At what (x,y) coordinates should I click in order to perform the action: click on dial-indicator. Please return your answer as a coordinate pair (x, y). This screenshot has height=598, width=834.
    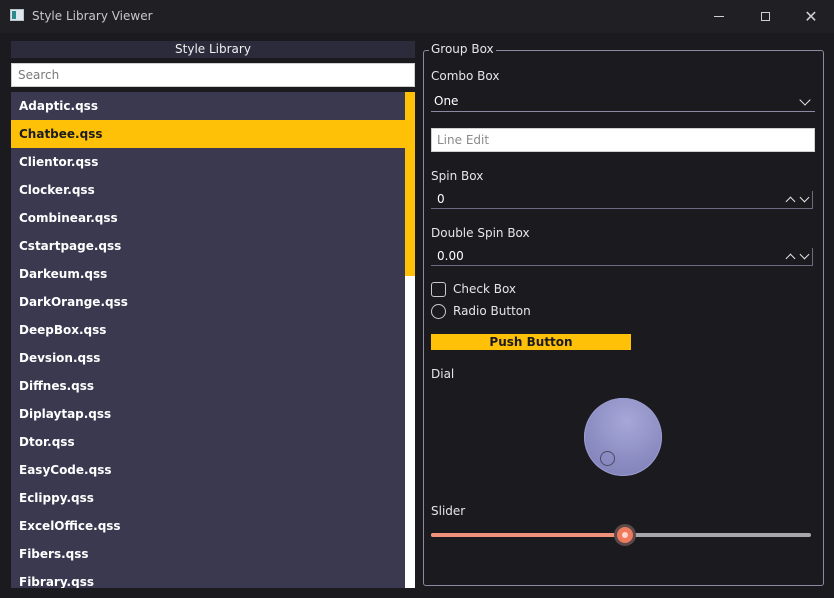
    Looking at the image, I should click on (607, 458).